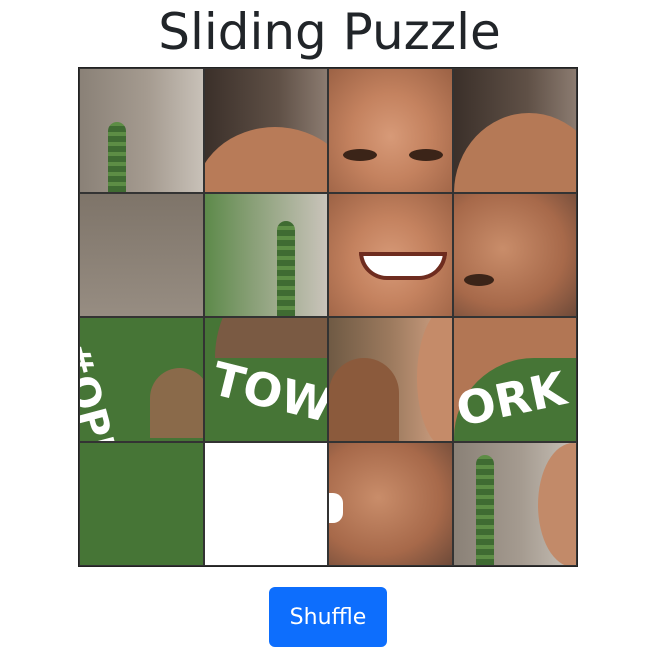 This screenshot has width=659, height=659. Describe the element at coordinates (265, 503) in the screenshot. I see `empty-tile` at that location.